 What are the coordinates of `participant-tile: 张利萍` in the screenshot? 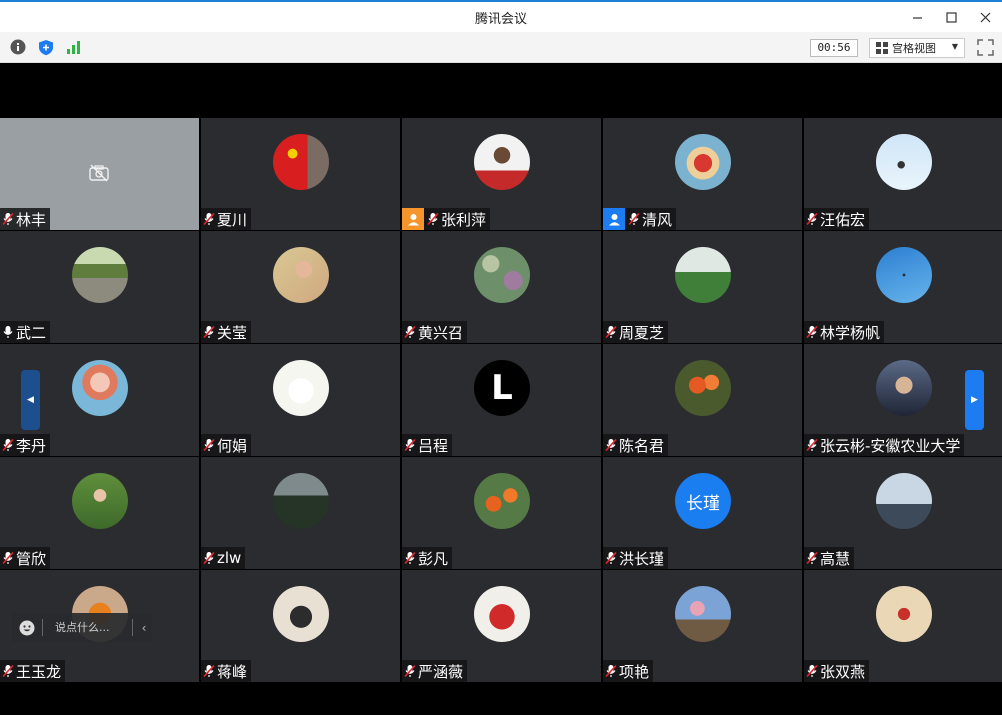 It's located at (501, 174).